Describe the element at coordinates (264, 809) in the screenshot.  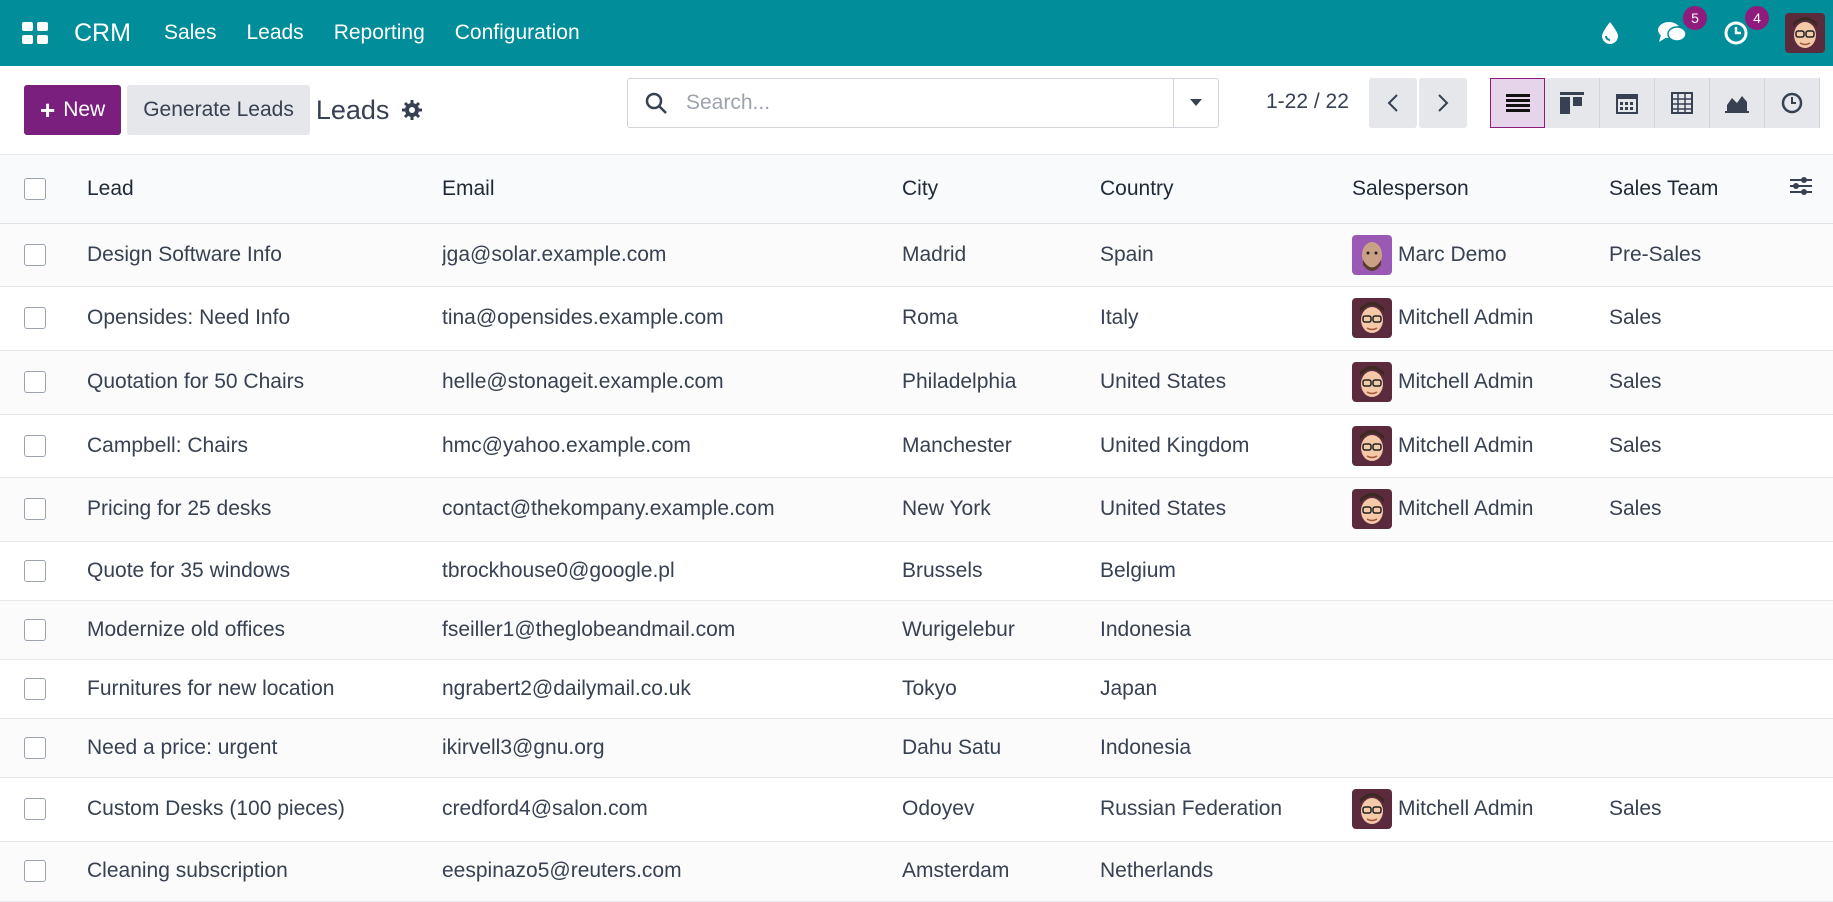
I see `cell-lead: Custom Desks (100 pieces)` at that location.